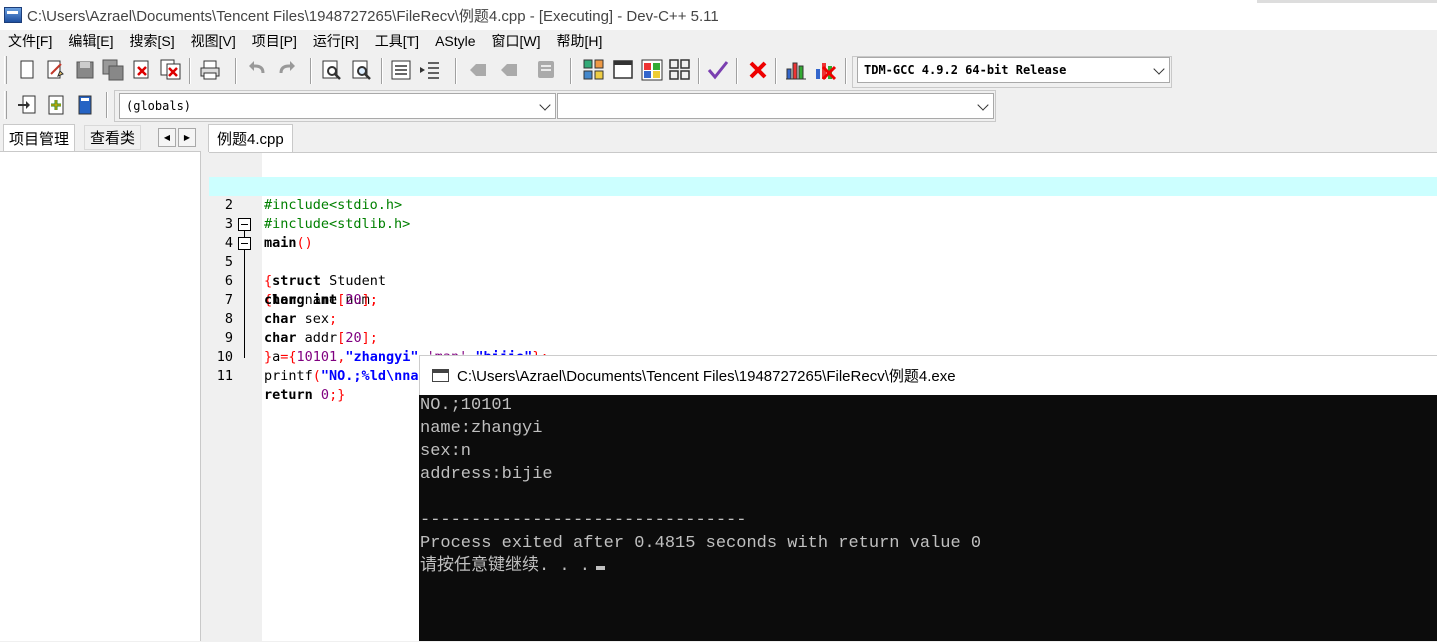 Image resolution: width=1437 pixels, height=642 pixels. I want to click on new-file-icon, so click(27, 69).